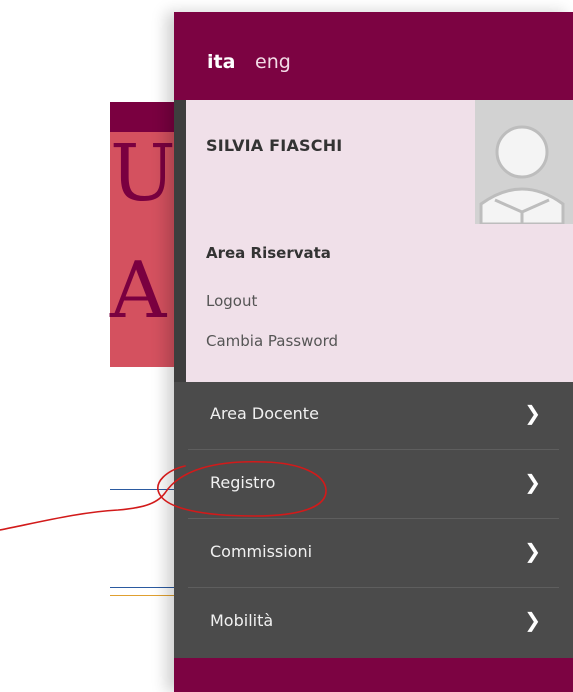  I want to click on menu-item-area-docente: Area Docente ❯, so click(373, 416).